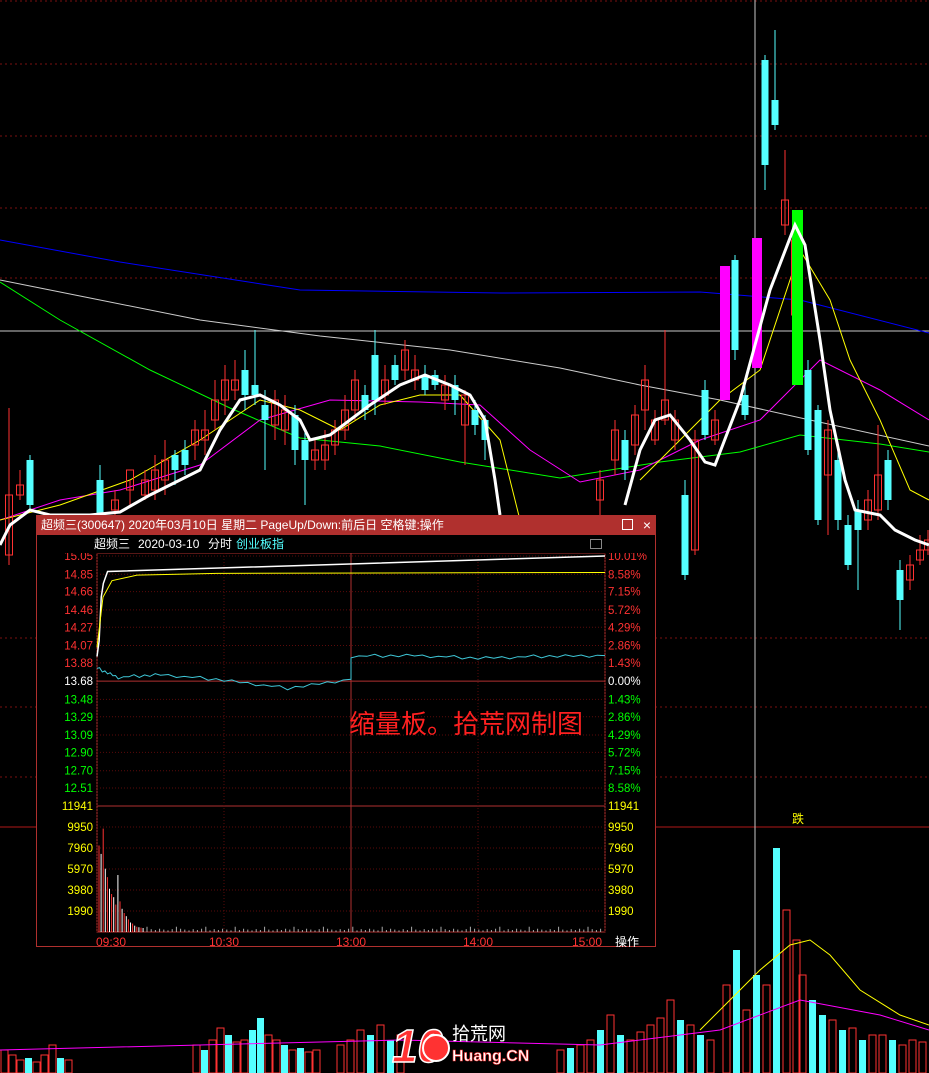 The width and height of the screenshot is (929, 1073). Describe the element at coordinates (78, 647) in the screenshot. I see `price-tick-label: 14.07` at that location.